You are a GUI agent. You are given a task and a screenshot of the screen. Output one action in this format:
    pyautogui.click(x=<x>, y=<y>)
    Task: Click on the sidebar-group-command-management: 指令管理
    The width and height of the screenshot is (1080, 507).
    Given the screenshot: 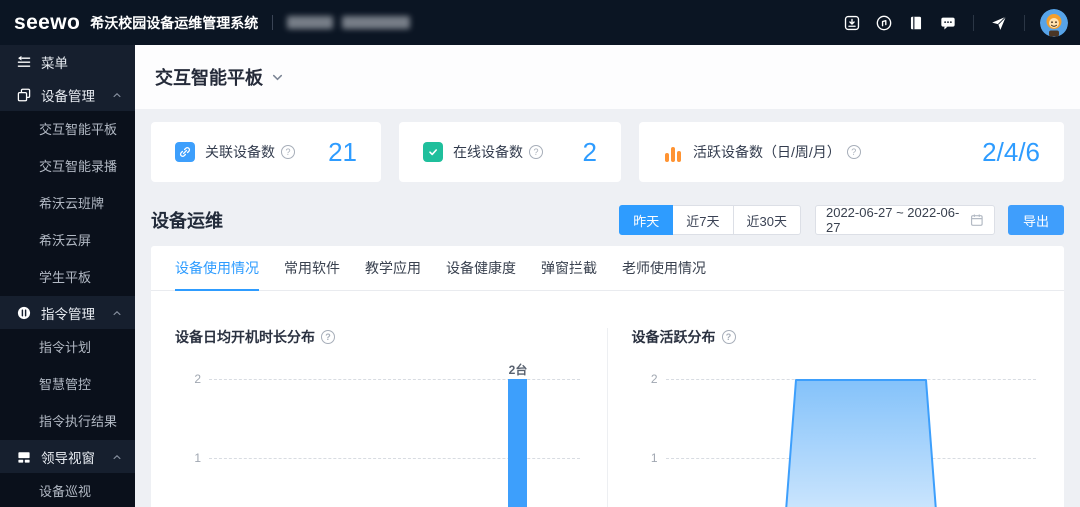 What is the action you would take?
    pyautogui.click(x=67, y=312)
    